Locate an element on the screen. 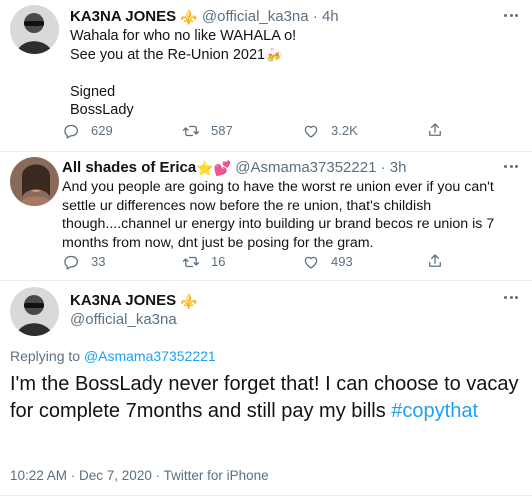  tweet-actions: 629 587 3.2K is located at coordinates (262, 131).